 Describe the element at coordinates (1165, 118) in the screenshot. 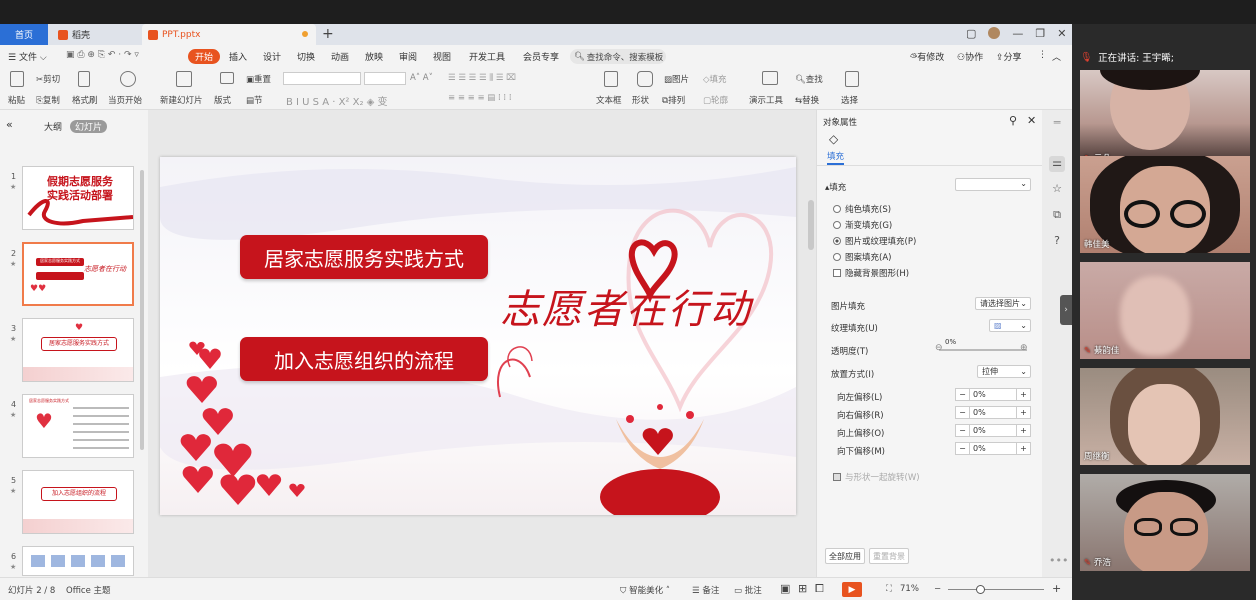

I see `video-tile-1: ✎ 云朵` at that location.